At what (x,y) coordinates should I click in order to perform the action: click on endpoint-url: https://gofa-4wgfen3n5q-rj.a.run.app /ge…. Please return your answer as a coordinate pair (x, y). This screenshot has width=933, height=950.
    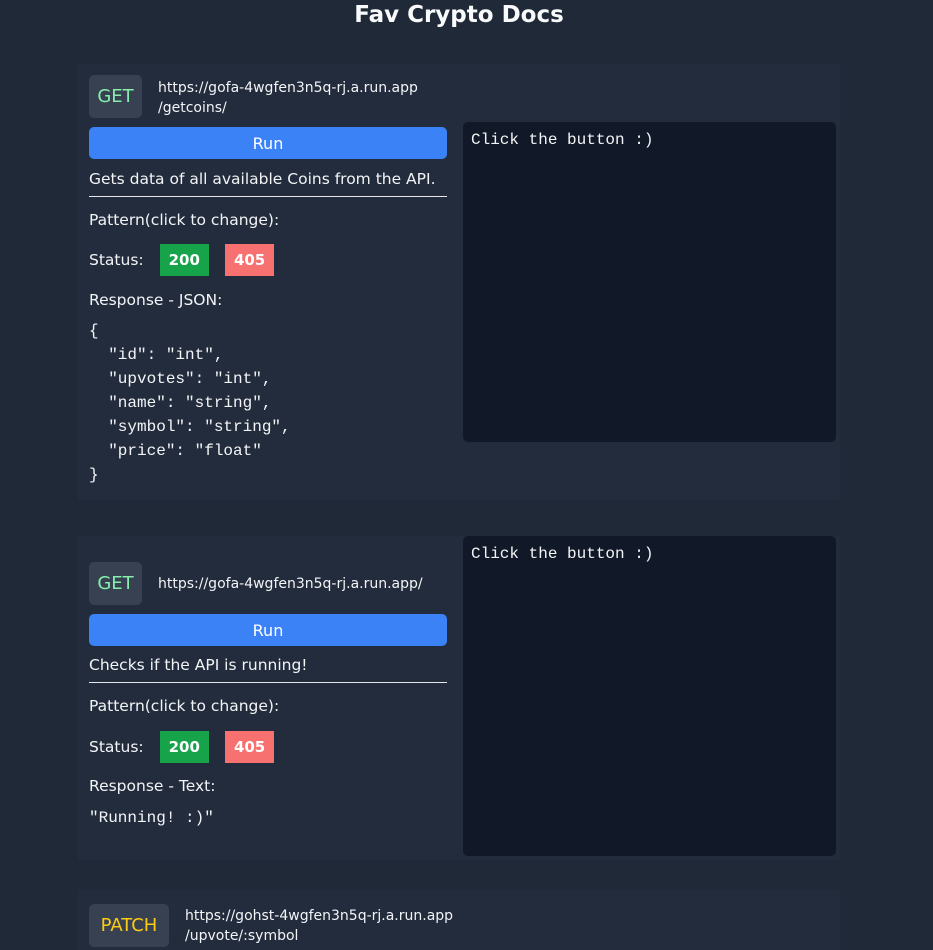
    Looking at the image, I should click on (288, 98).